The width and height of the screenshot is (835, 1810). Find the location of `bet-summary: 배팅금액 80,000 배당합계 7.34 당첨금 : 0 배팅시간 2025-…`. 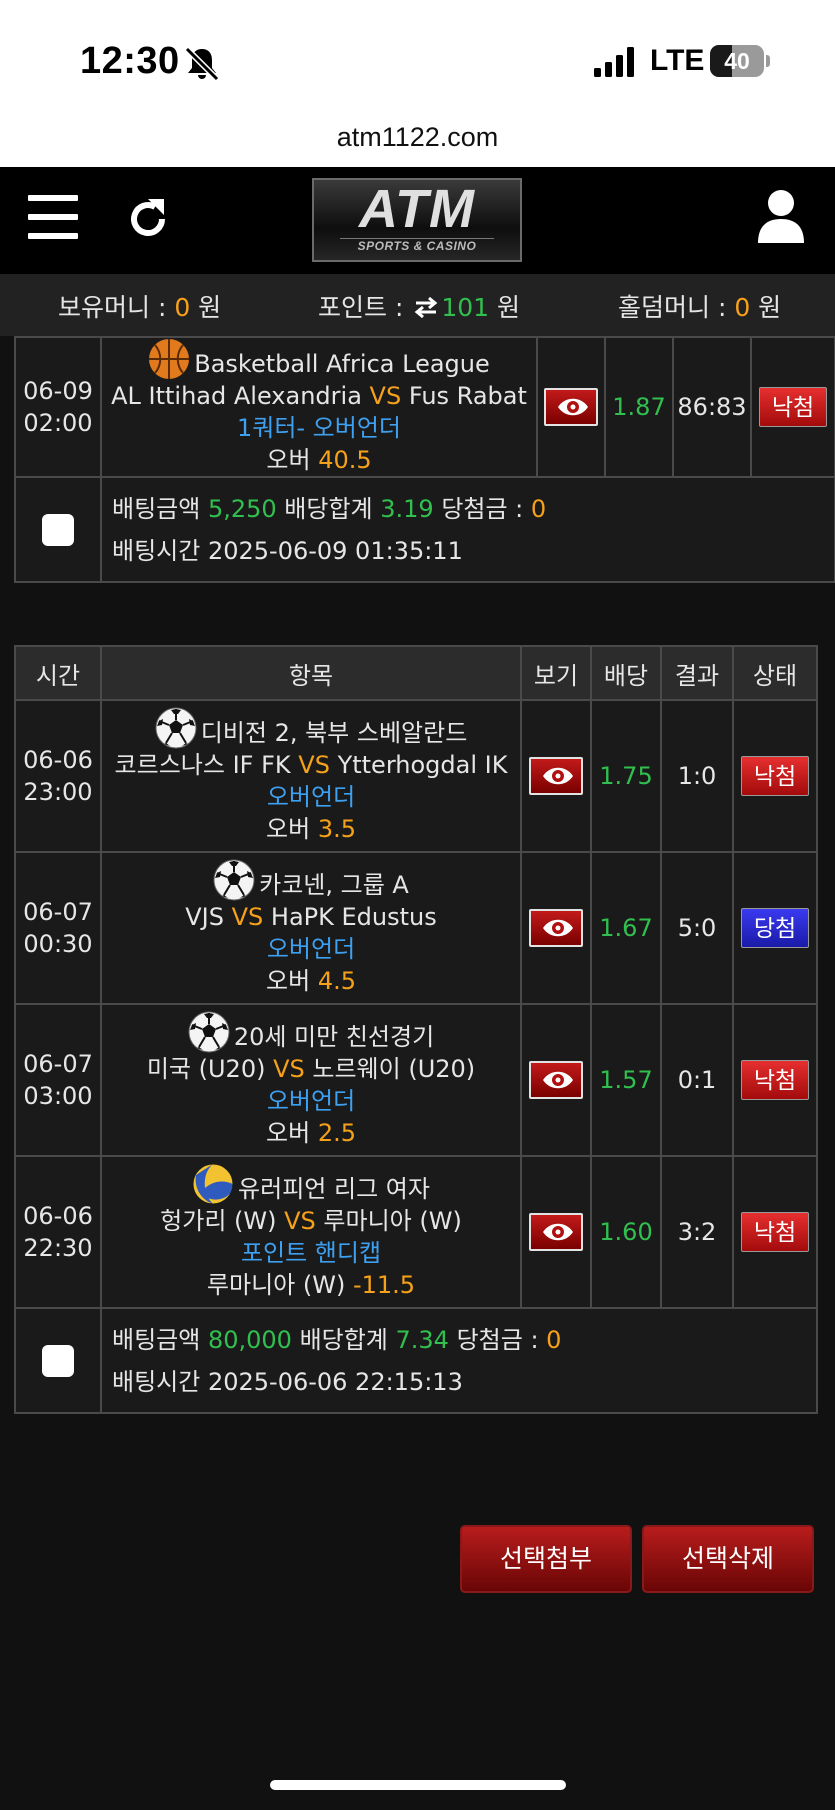

bet-summary: 배팅금액 80,000 배당합계 7.34 당첨금 : 0 배팅시간 2025-… is located at coordinates (459, 1360).